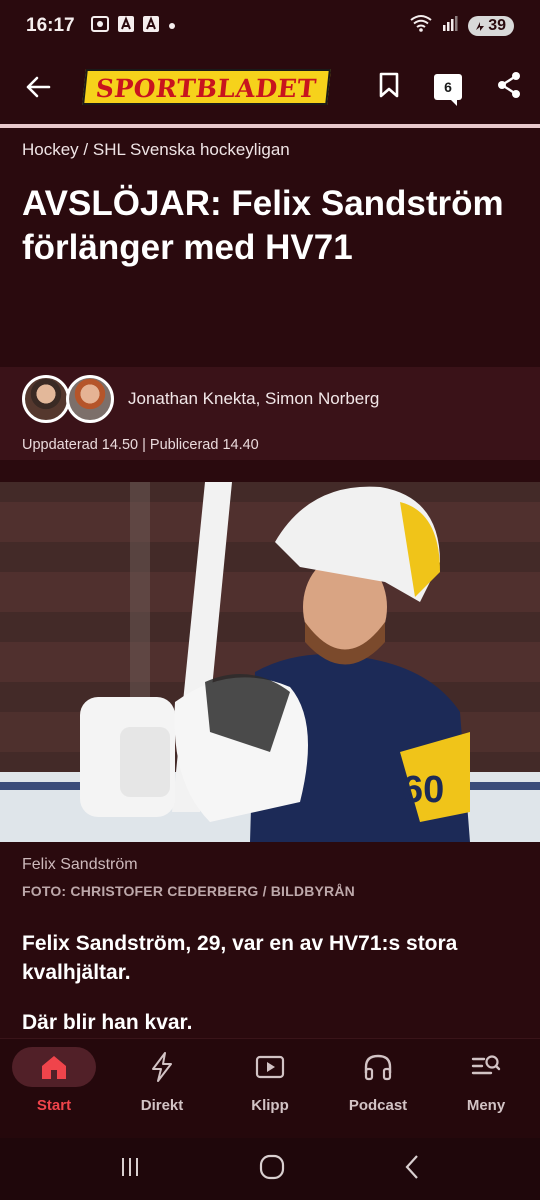 This screenshot has height=1200, width=540. I want to click on nav-item-direkt: Direkt, so click(162, 1088).